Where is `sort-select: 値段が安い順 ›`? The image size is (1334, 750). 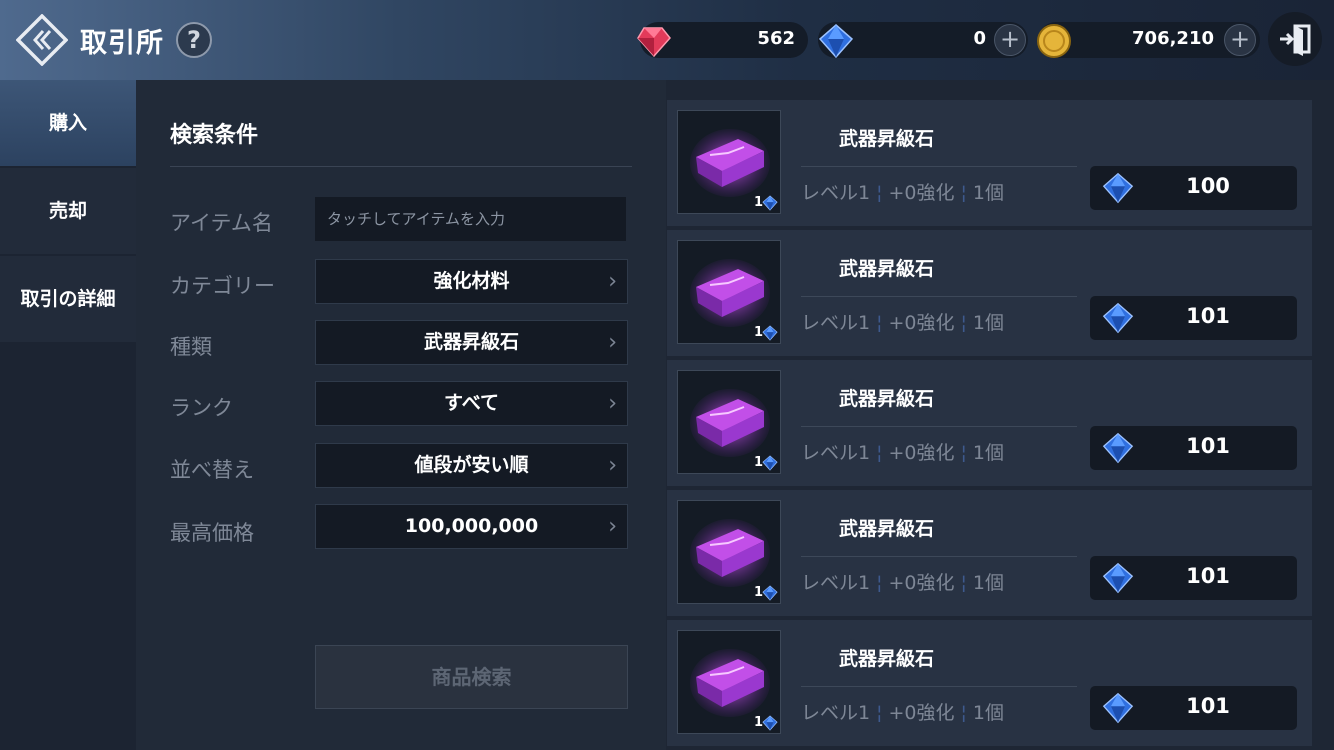 sort-select: 値段が安い順 › is located at coordinates (471, 465).